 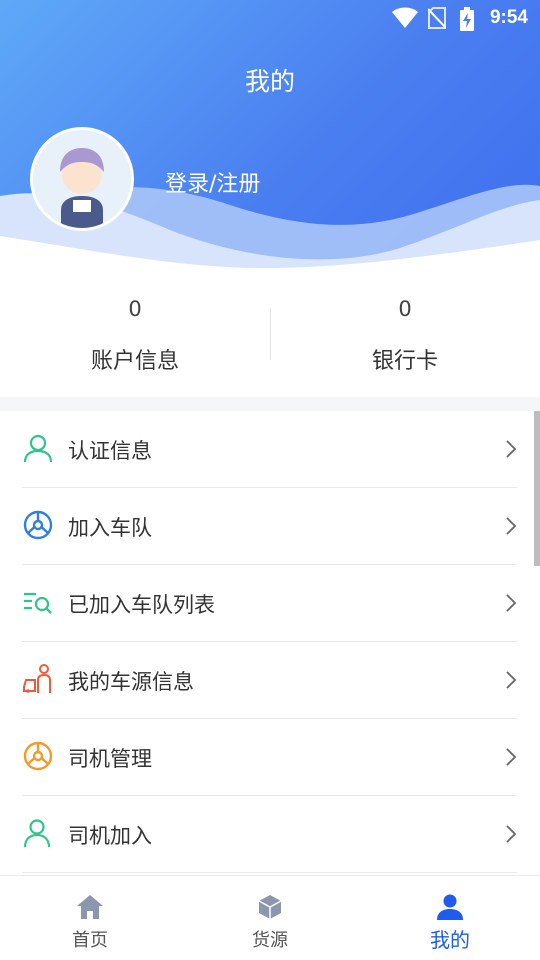 I want to click on menu-item-label: 认证信息, so click(x=110, y=451).